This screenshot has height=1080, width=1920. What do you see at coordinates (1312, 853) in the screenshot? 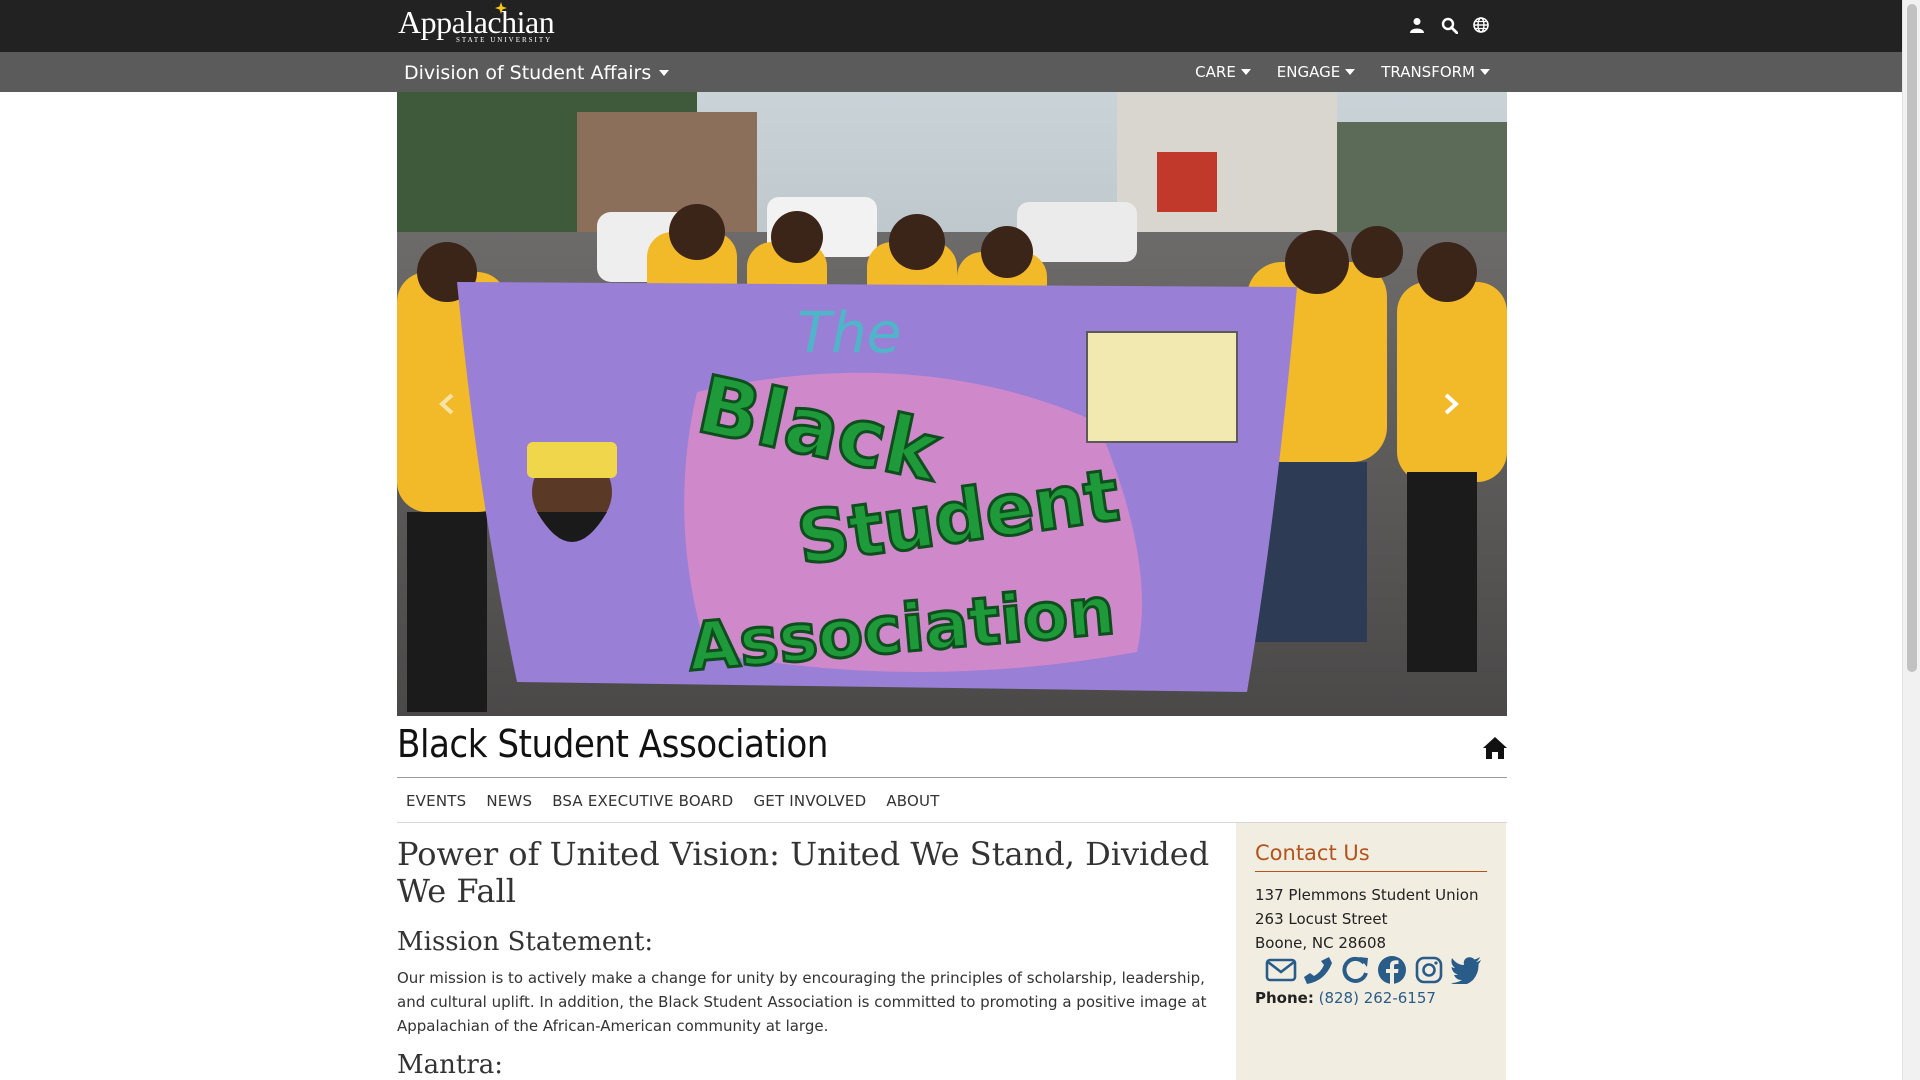
I see `contact-title: Contact Us` at bounding box center [1312, 853].